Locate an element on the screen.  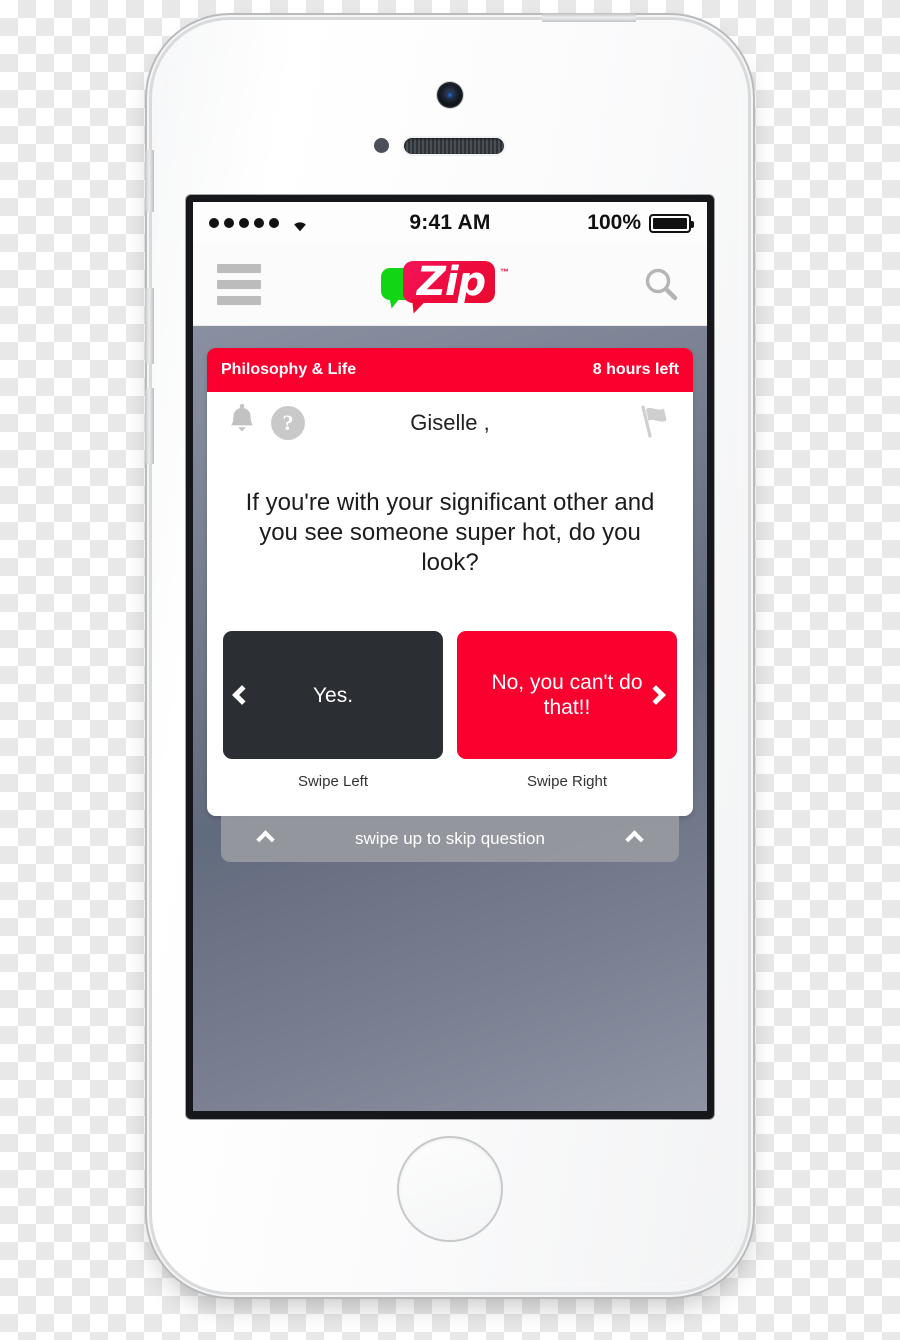
answer-left-label: Yes. is located at coordinates (333, 695).